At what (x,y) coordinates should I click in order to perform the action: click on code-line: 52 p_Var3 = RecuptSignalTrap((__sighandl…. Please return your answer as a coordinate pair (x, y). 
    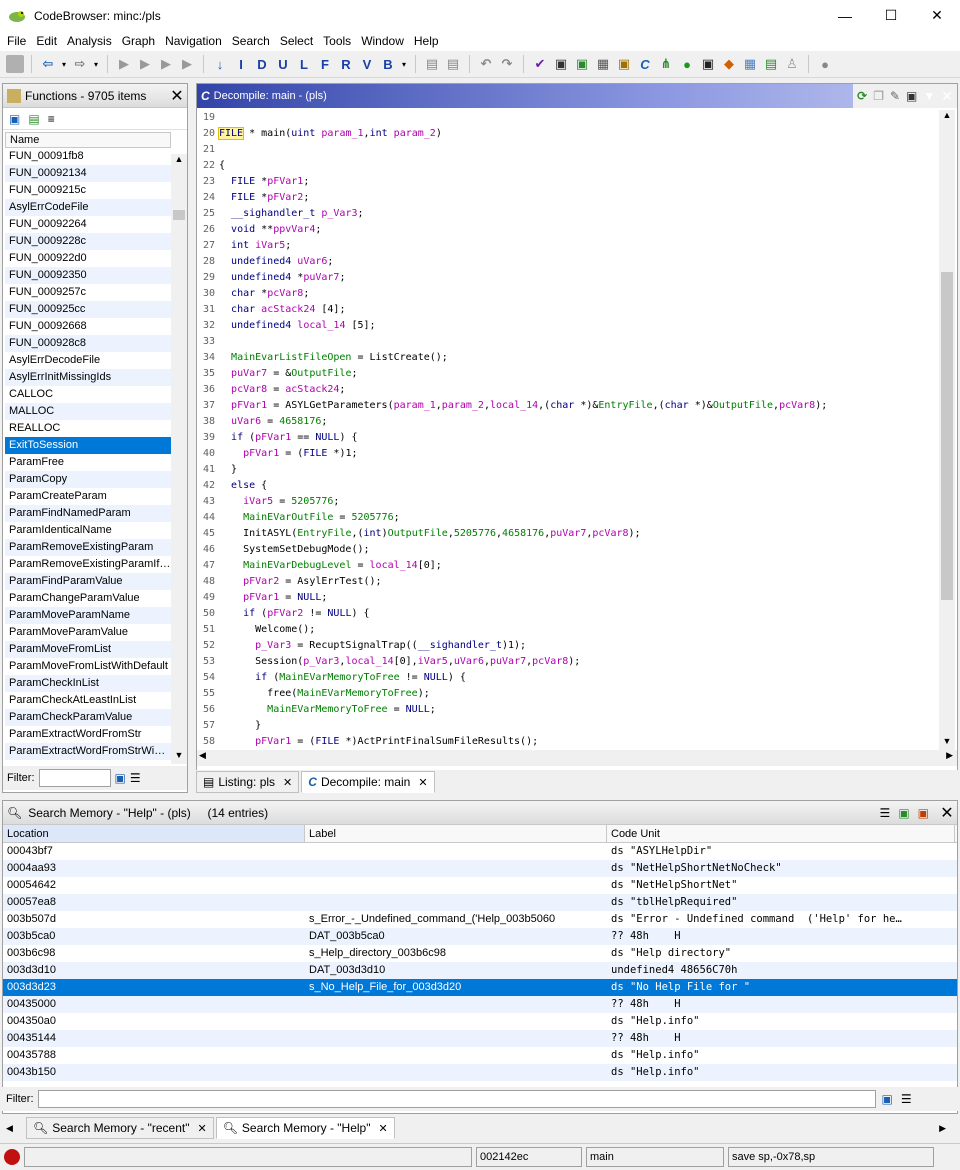
    Looking at the image, I should click on (568, 646).